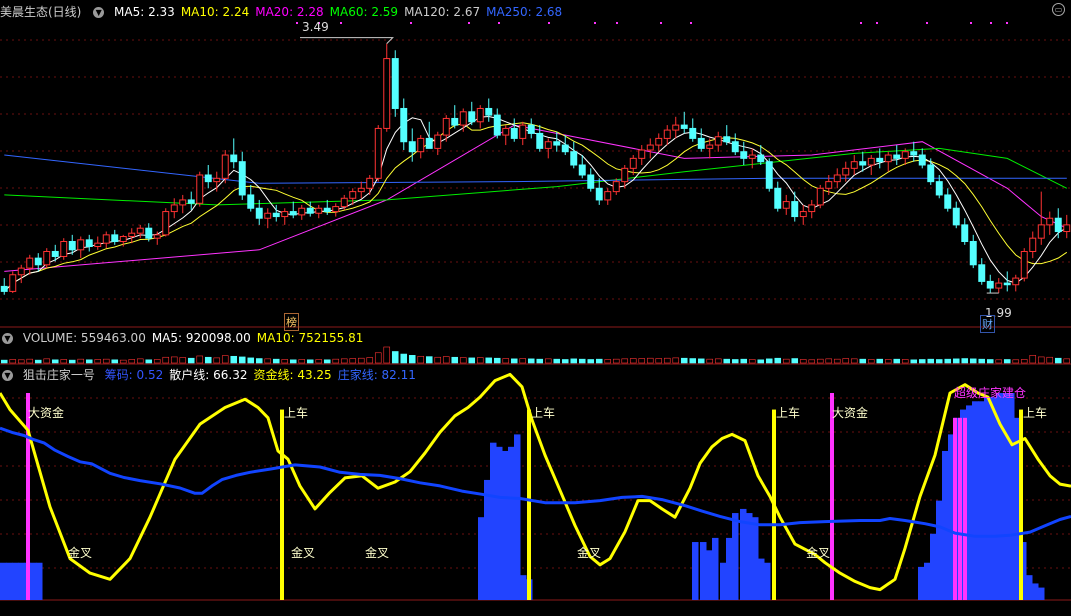  I want to click on signal-vline, so click(28, 496).